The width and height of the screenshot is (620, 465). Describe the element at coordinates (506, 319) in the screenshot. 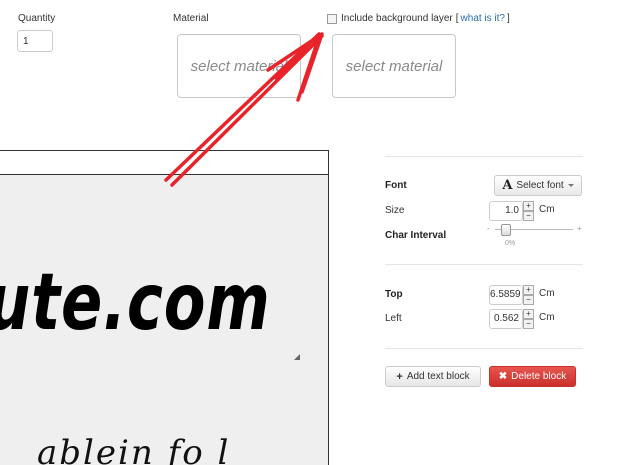

I see `left-input: 0.562` at that location.